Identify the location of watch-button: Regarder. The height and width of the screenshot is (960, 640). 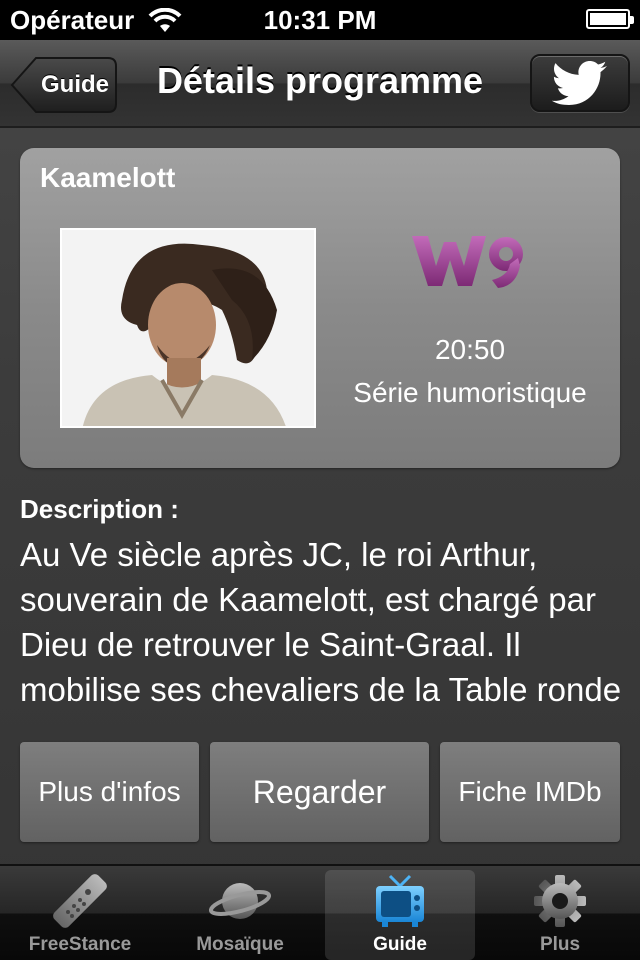
(319, 792).